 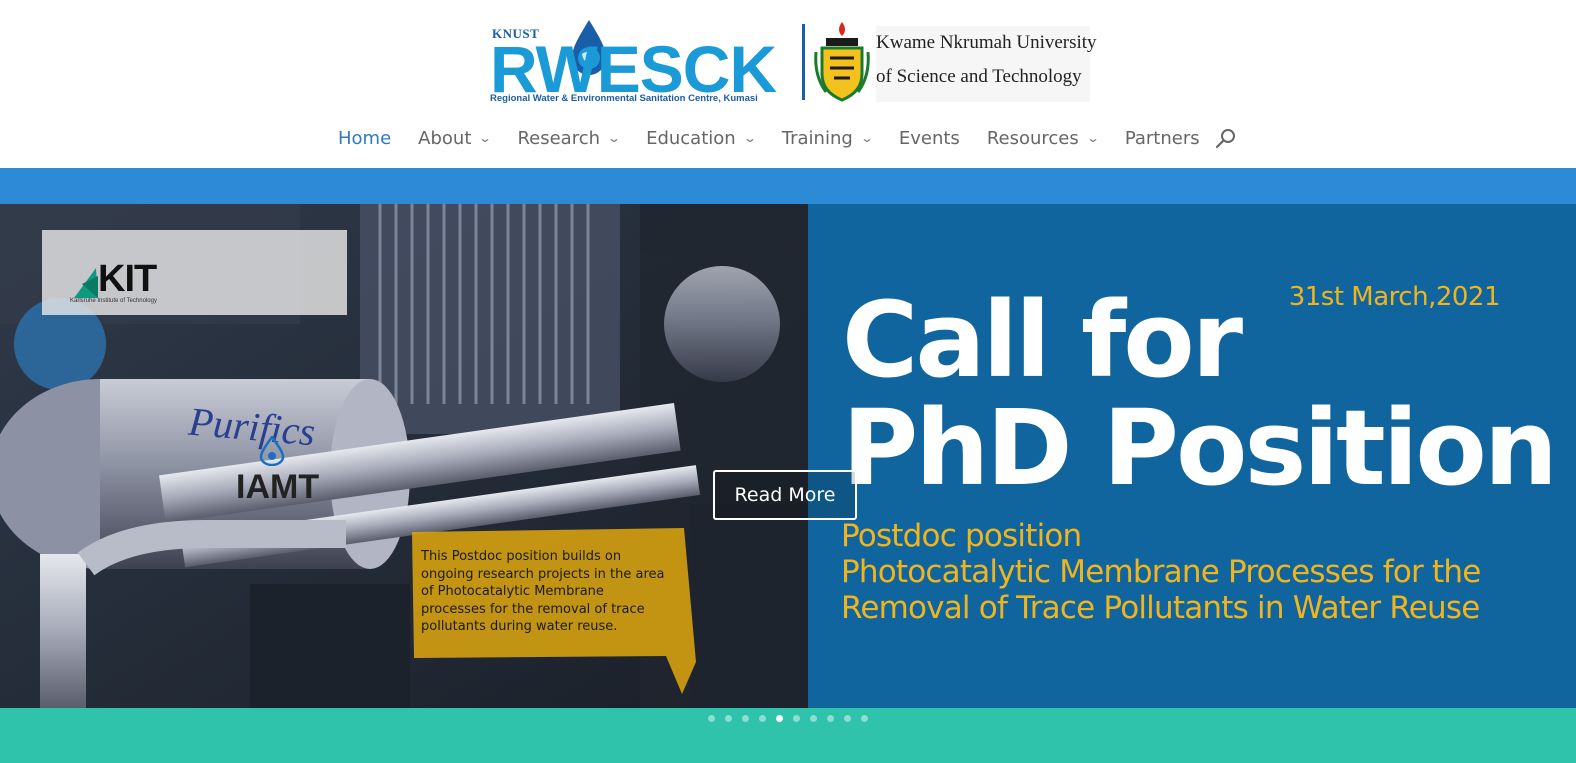 I want to click on nav-item-training: Training ⌄, so click(x=827, y=138).